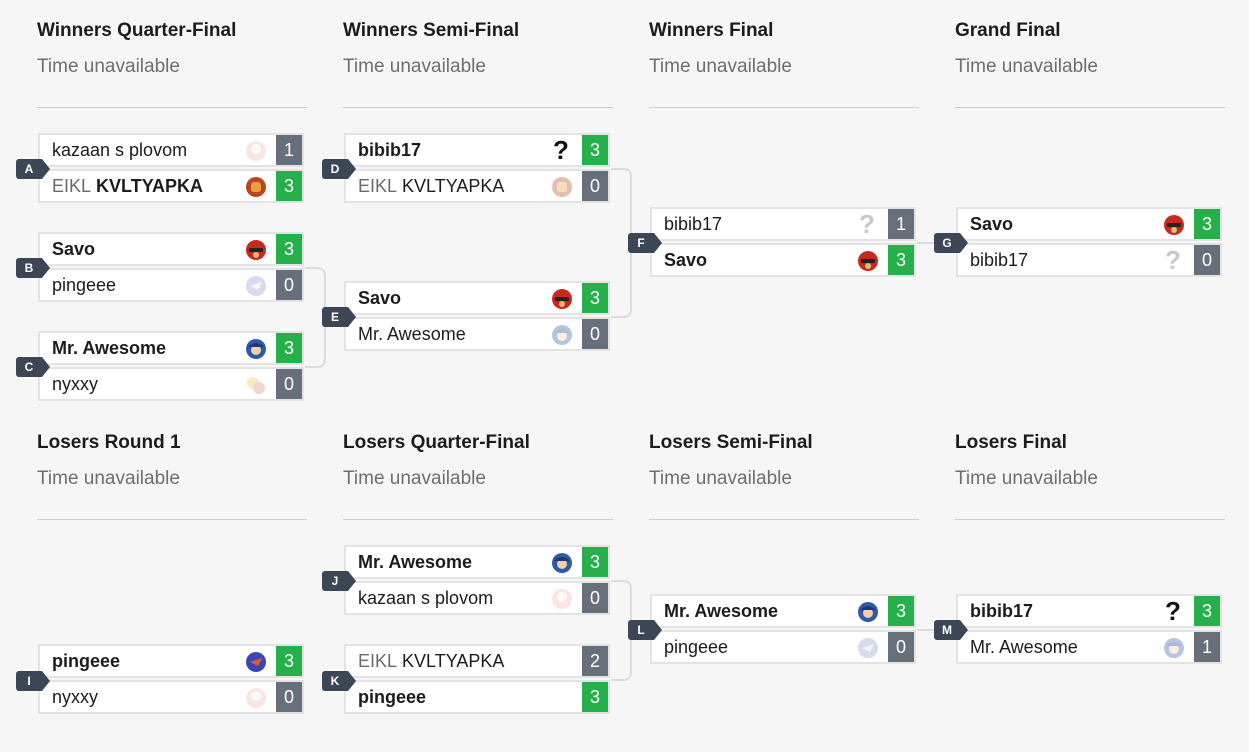 The image size is (1249, 752). I want to click on pink-character-icon, so click(562, 599).